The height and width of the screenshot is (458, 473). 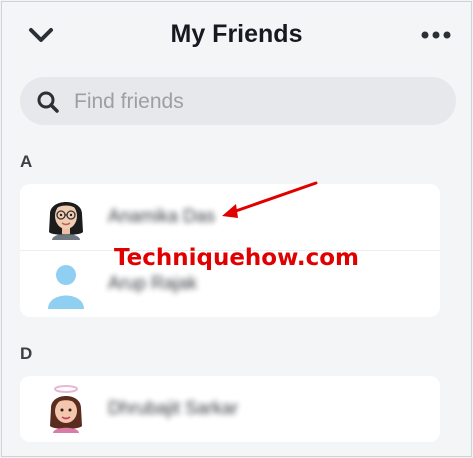 I want to click on page-title: My Friends, so click(x=236, y=34).